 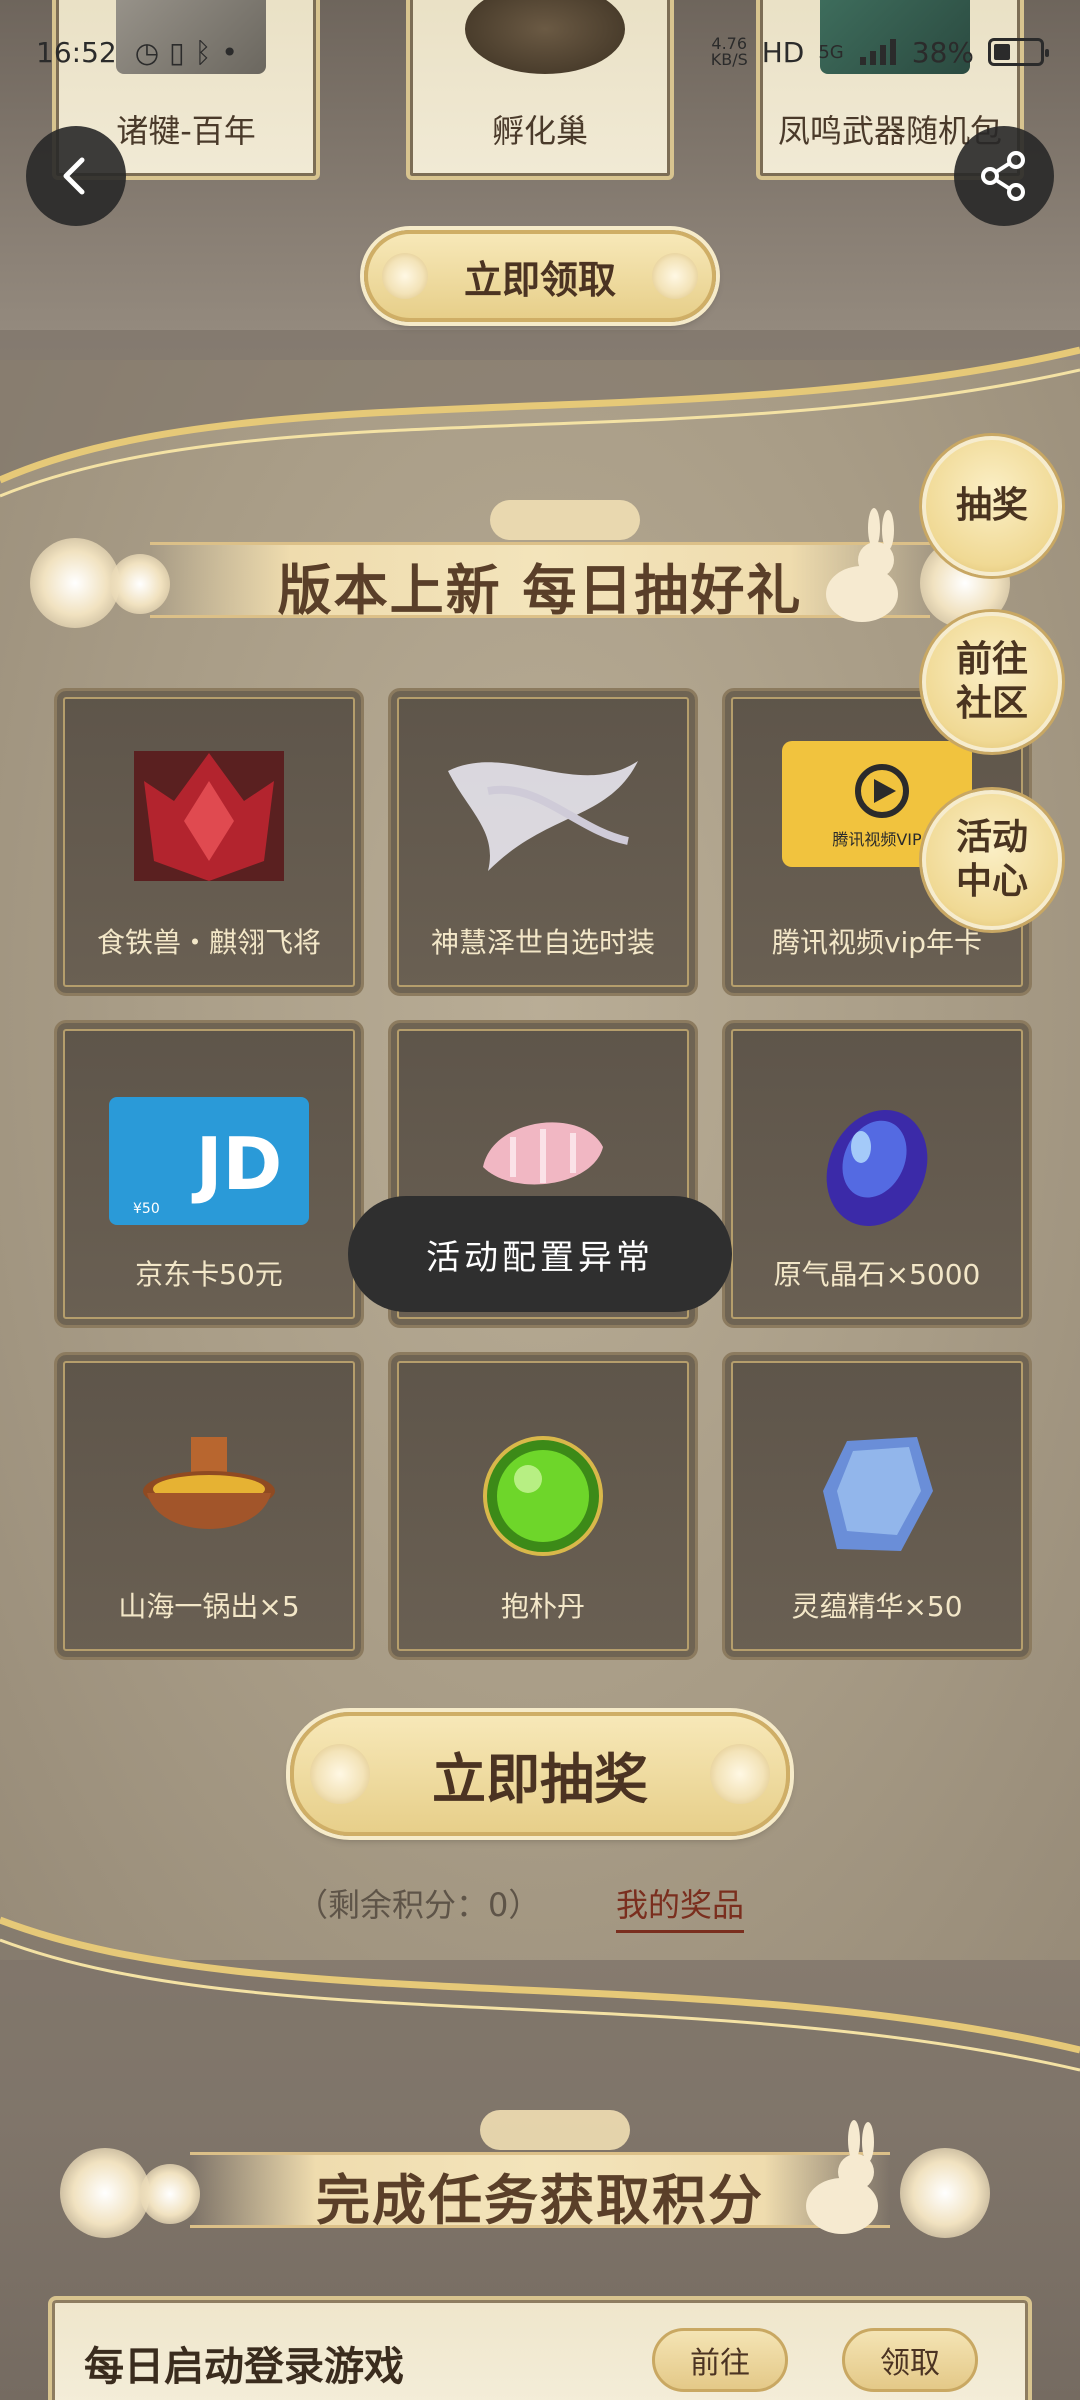 I want to click on reward-label: 孵化巢, so click(x=539, y=131).